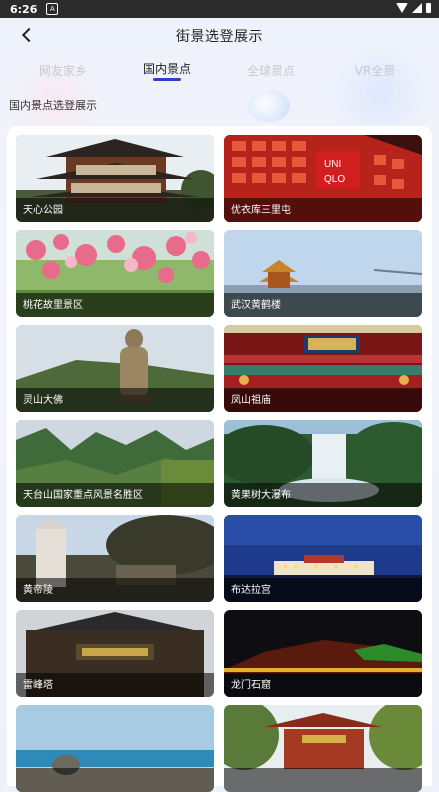  I want to click on spot-name: 天心公园, so click(43, 210).